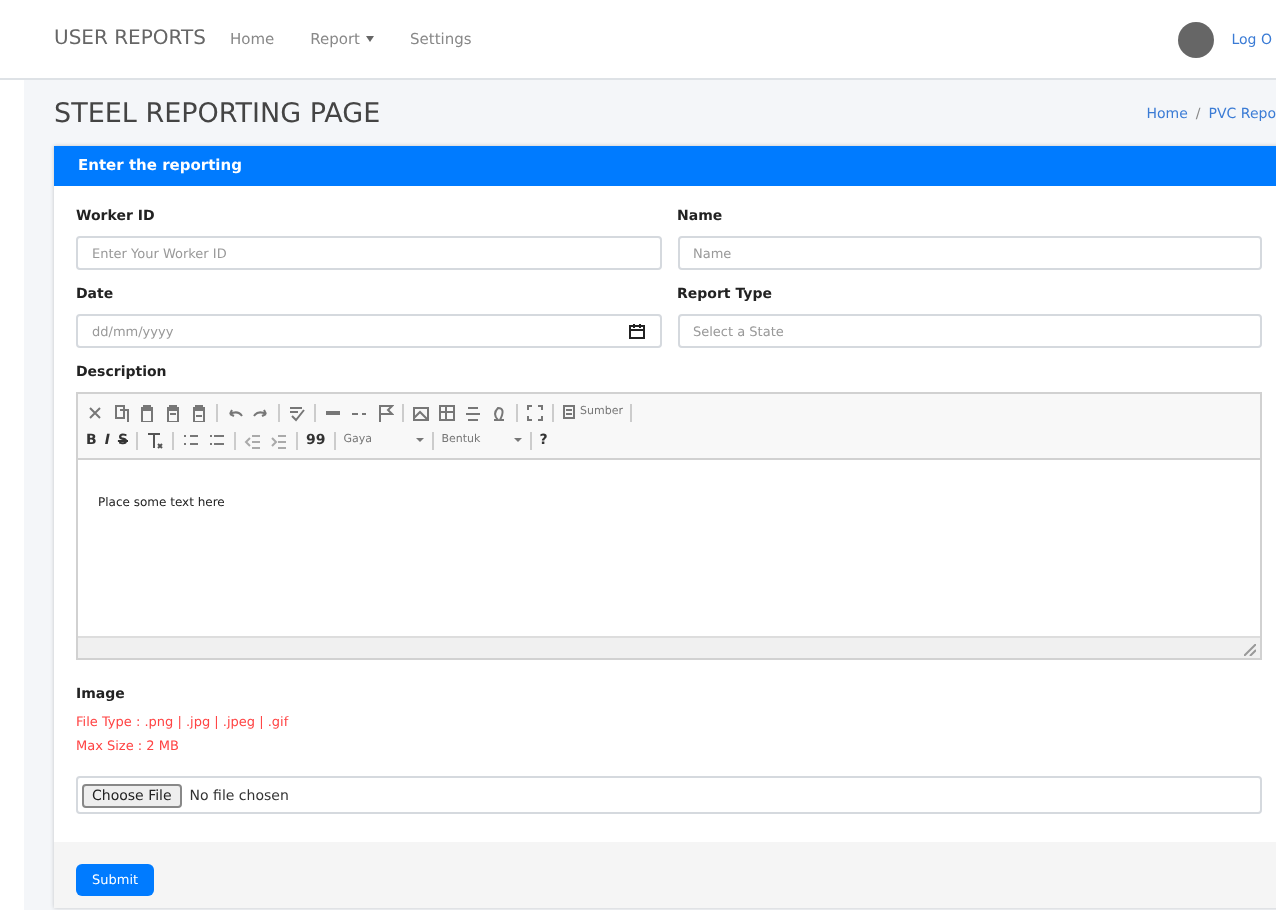  What do you see at coordinates (253, 440) in the screenshot?
I see `outdent-icon` at bounding box center [253, 440].